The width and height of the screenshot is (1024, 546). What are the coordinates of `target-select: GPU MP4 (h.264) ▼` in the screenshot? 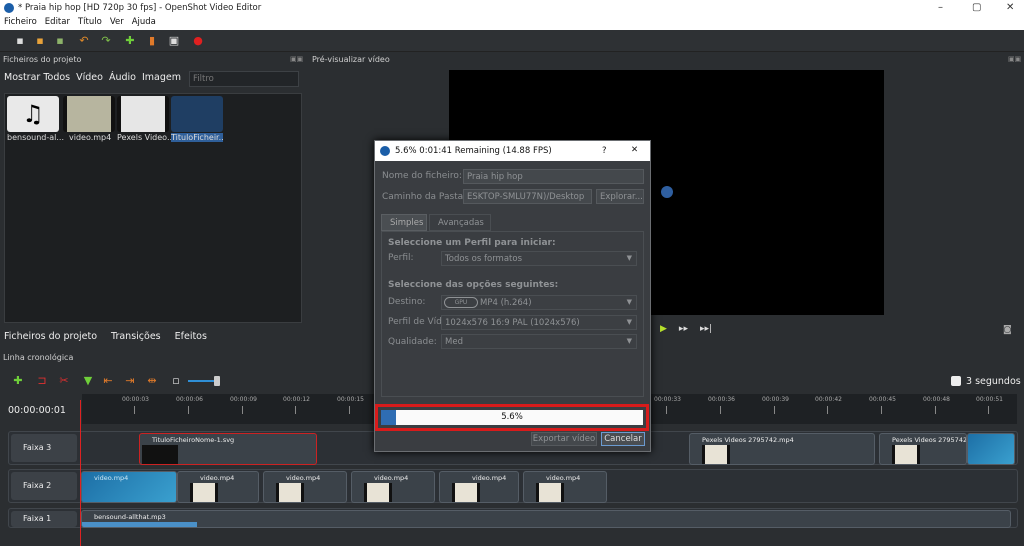 It's located at (539, 302).